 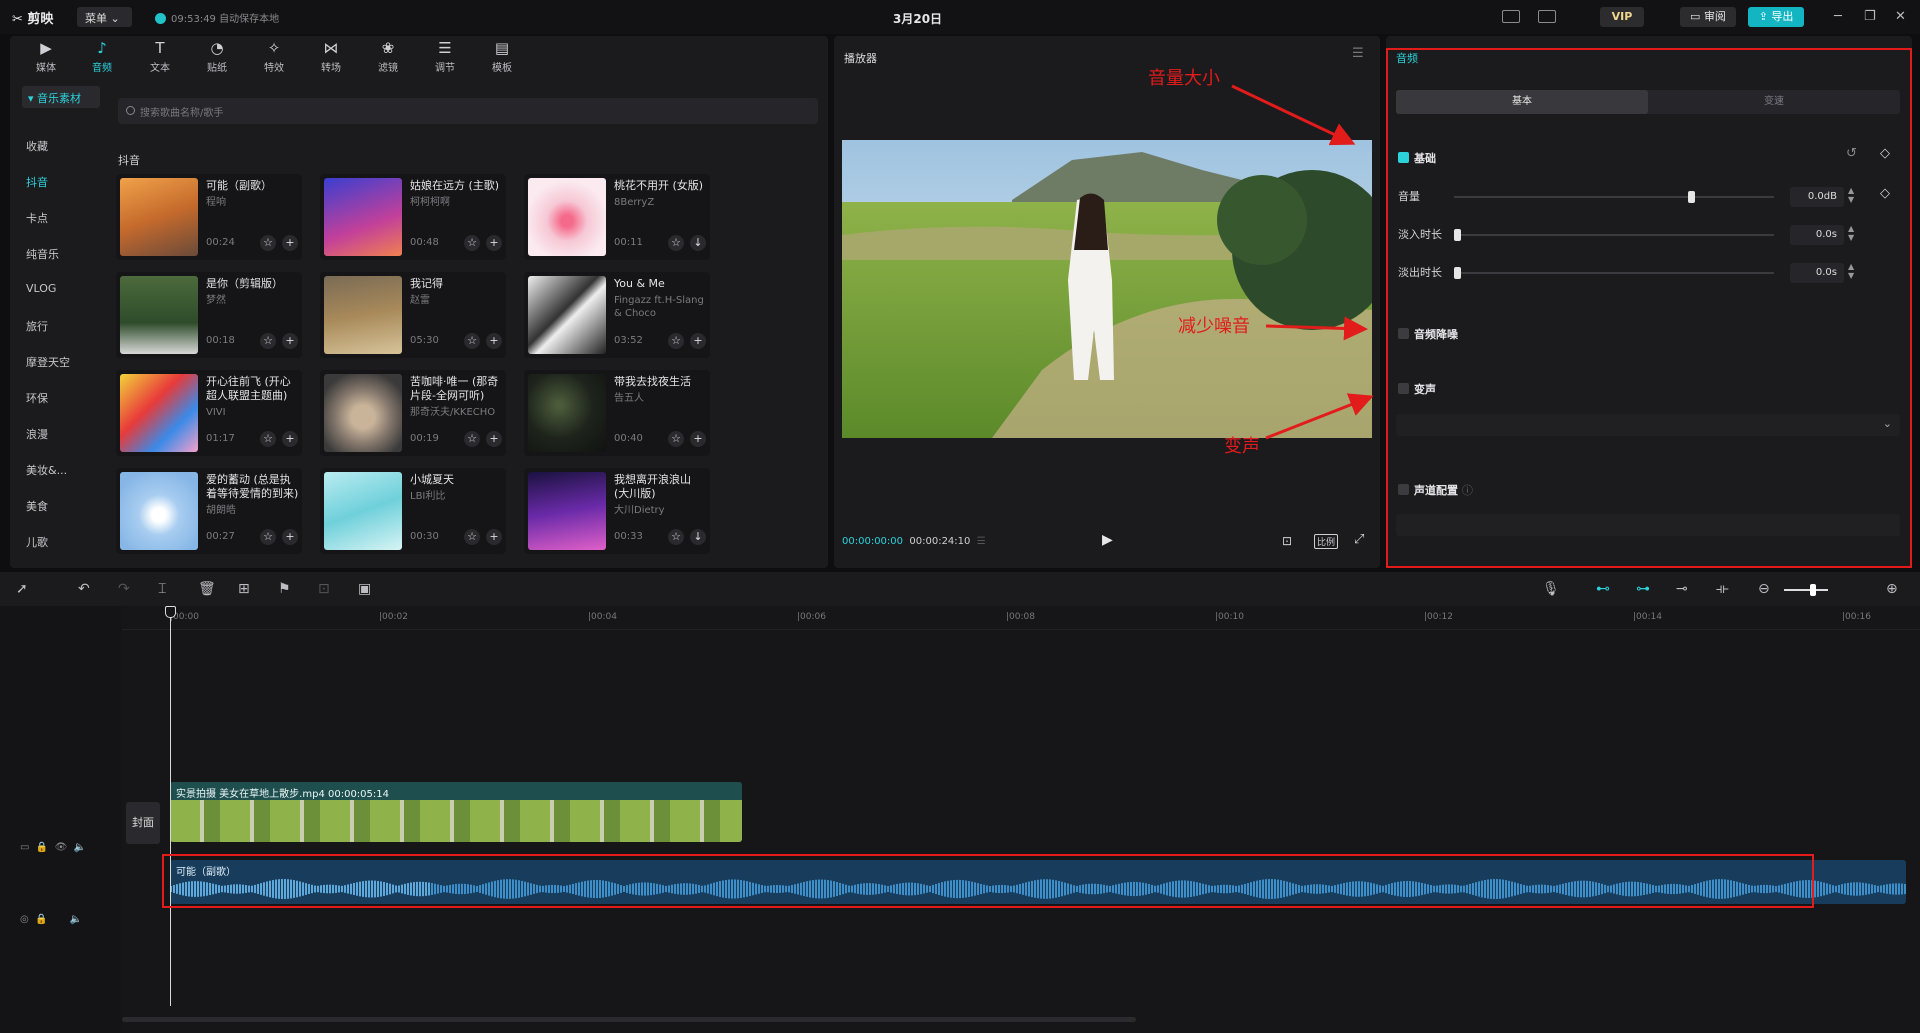 What do you see at coordinates (981, 541) in the screenshot?
I see `timecode-list-icon: ☰` at bounding box center [981, 541].